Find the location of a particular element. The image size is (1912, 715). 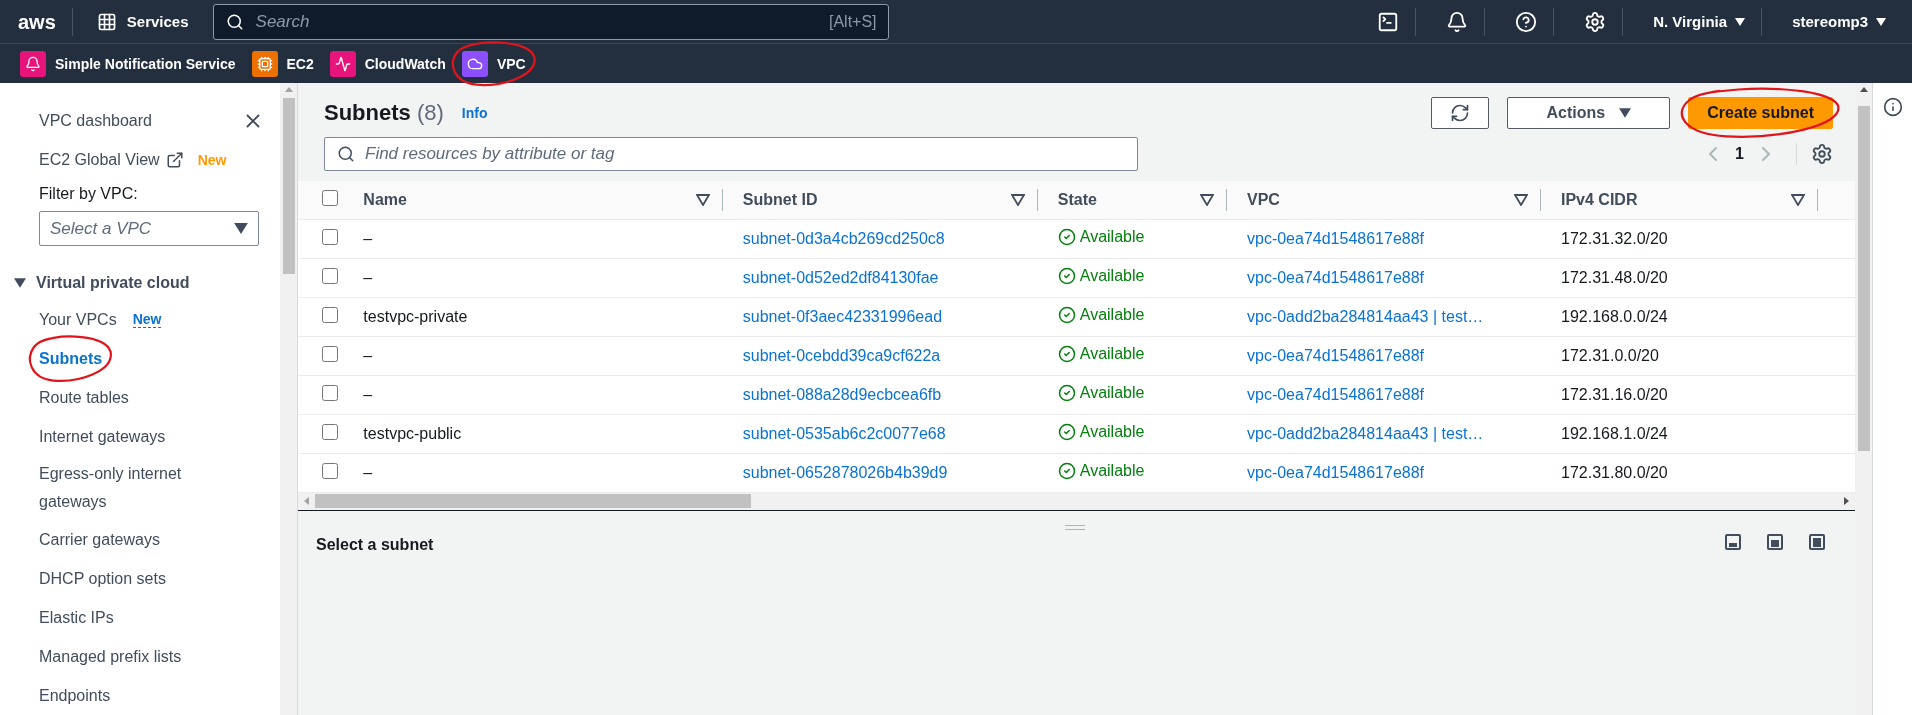

nav-link: Your VPCs is located at coordinates (78, 319).